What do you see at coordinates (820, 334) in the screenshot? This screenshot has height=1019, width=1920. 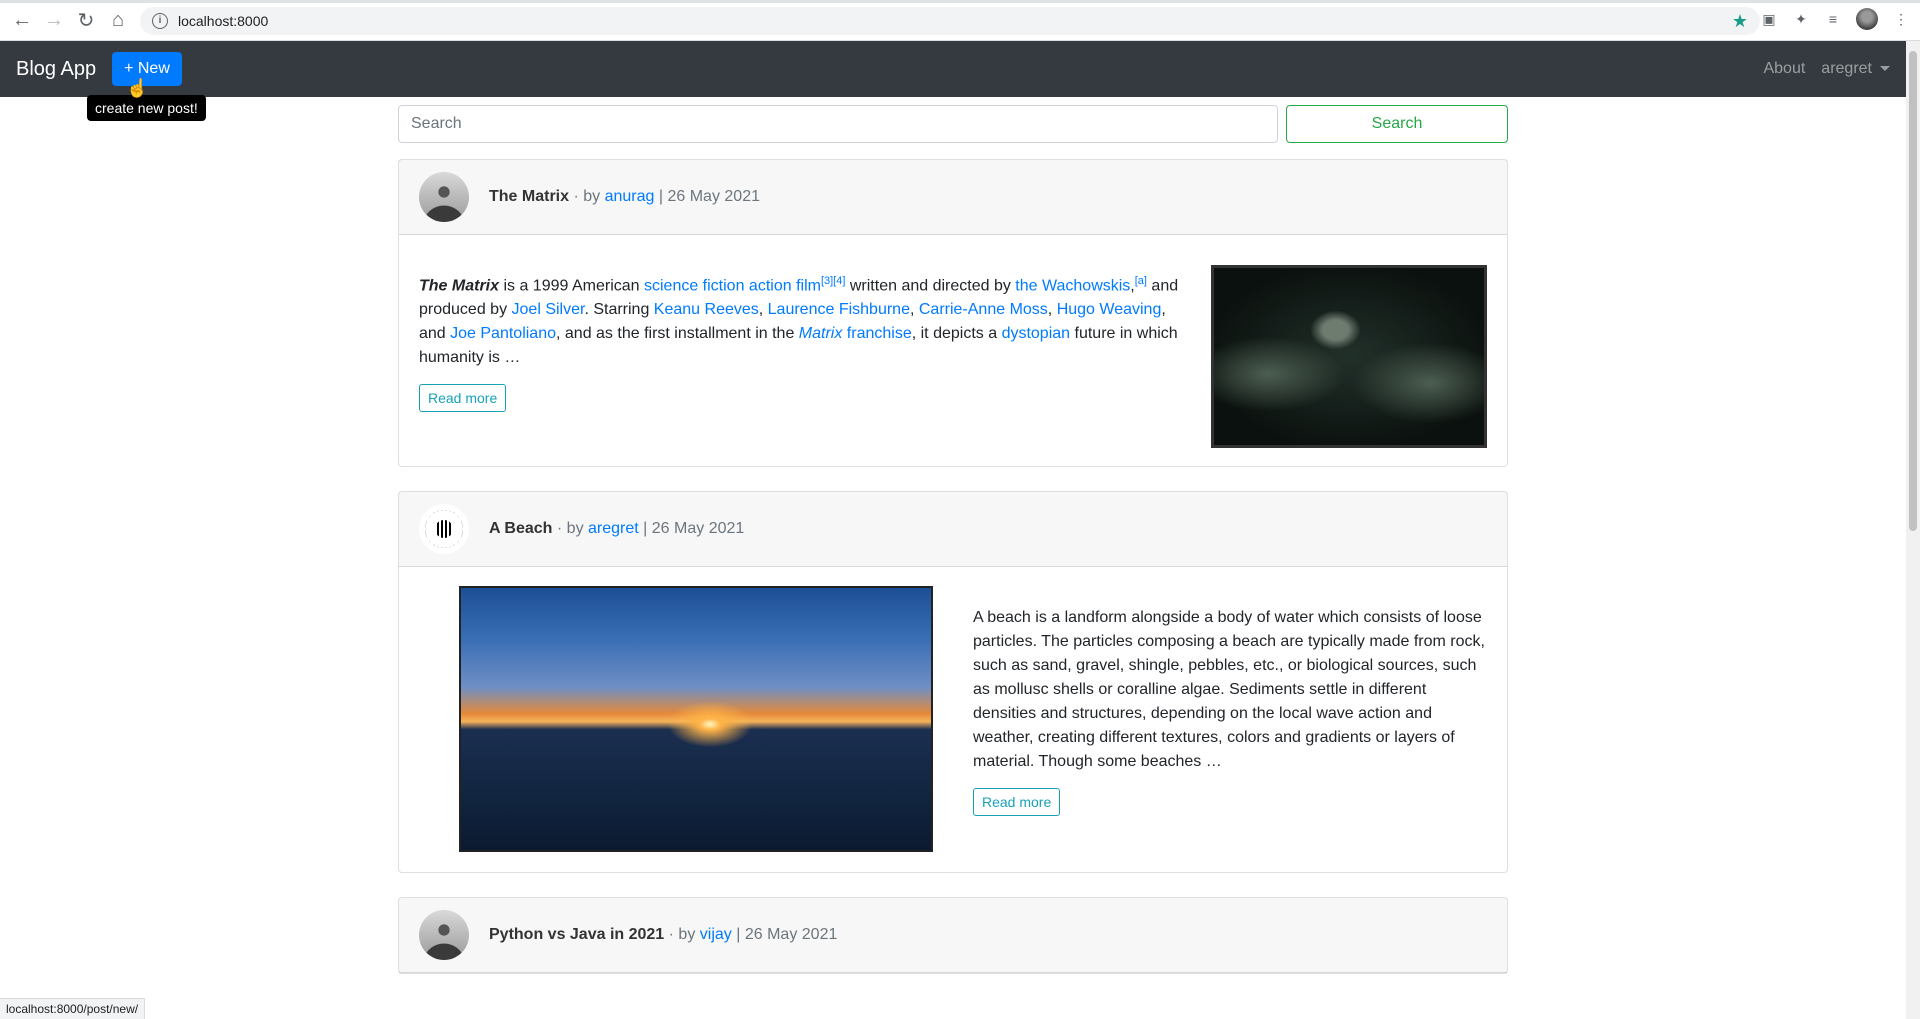 I see `franchise-name: Matrix` at bounding box center [820, 334].